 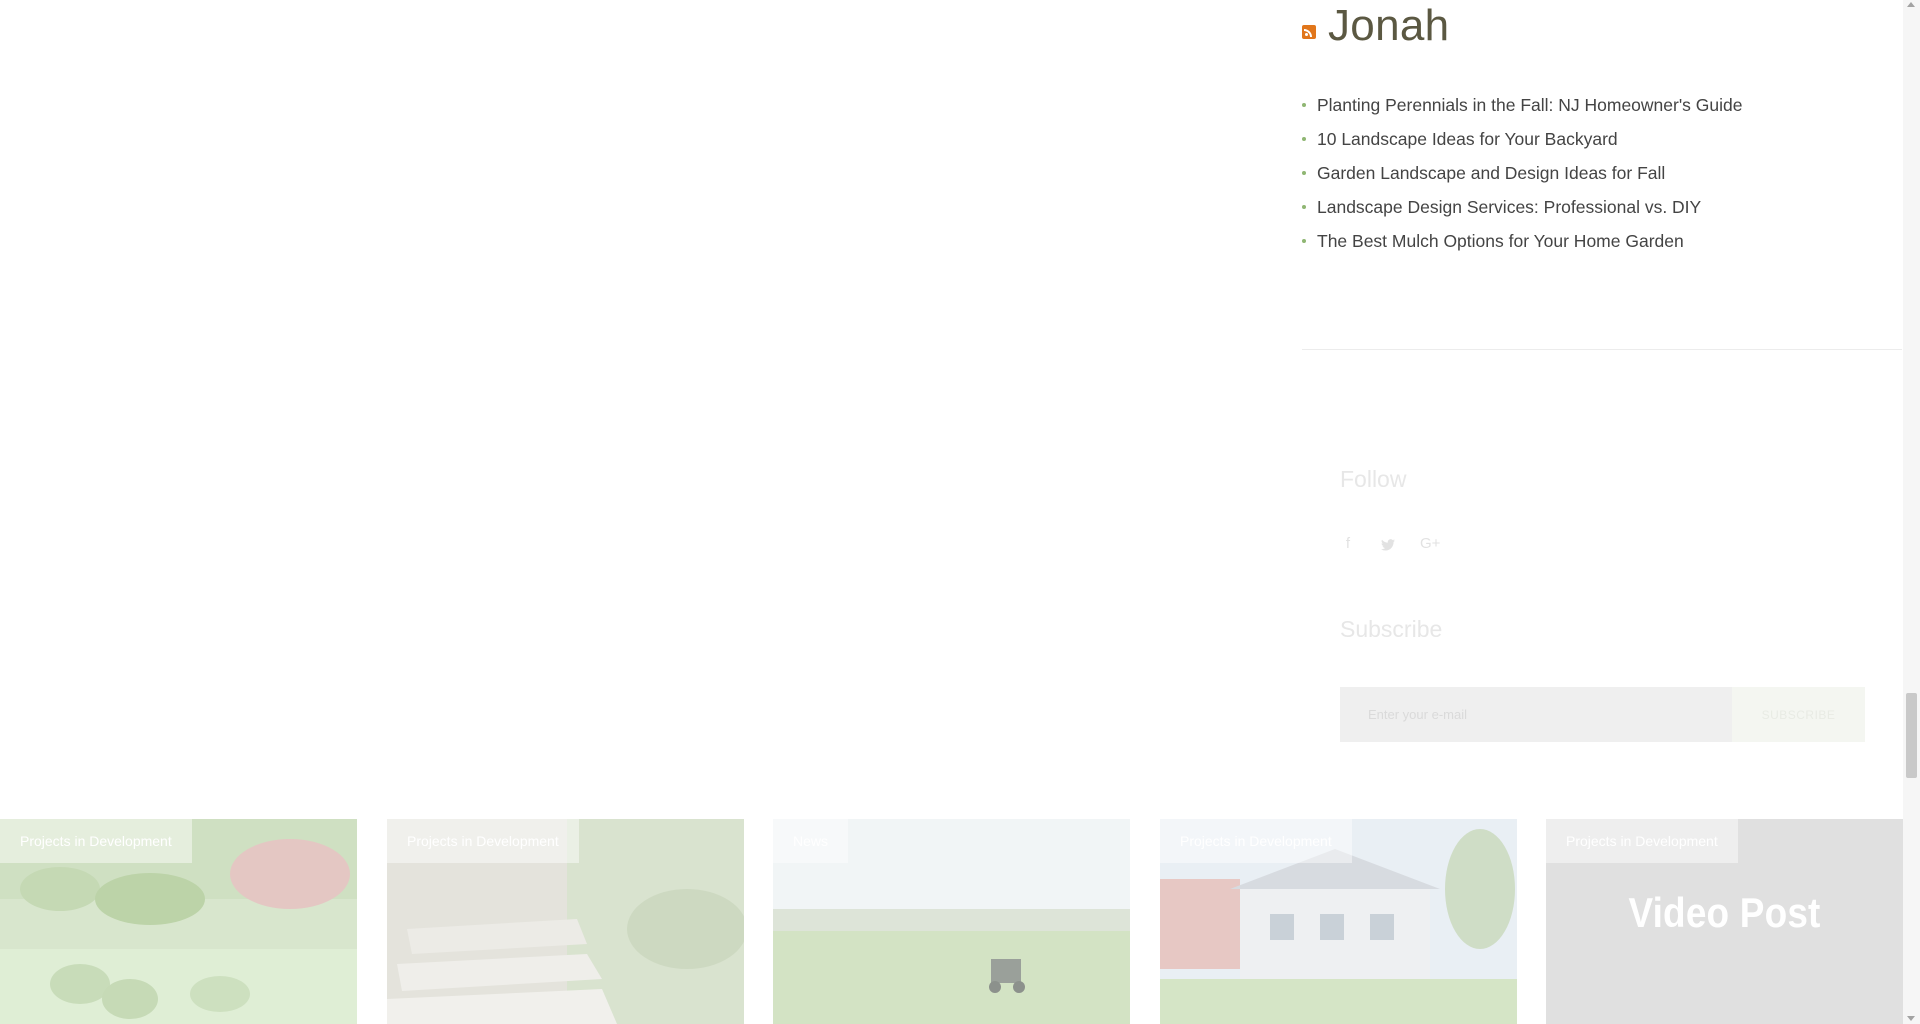 I want to click on subscribe-heading: Subscribe, so click(x=1391, y=629).